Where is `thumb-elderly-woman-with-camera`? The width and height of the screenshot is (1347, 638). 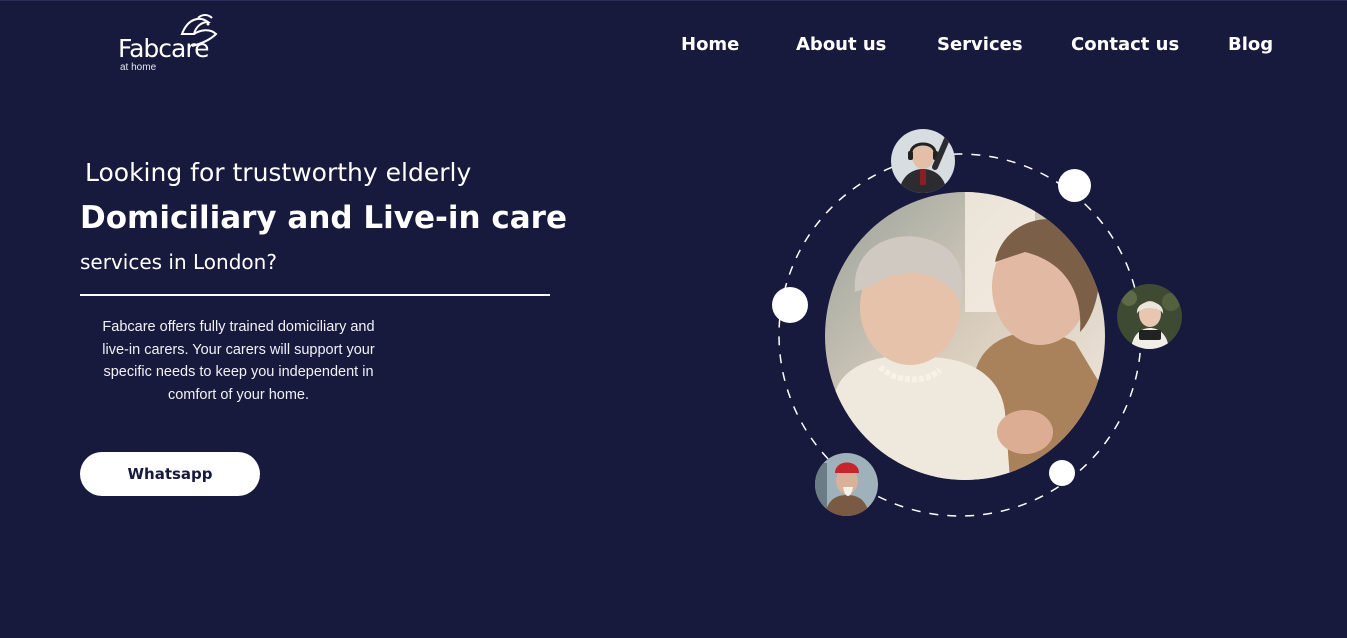
thumb-elderly-woman-with-camera is located at coordinates (1149, 316).